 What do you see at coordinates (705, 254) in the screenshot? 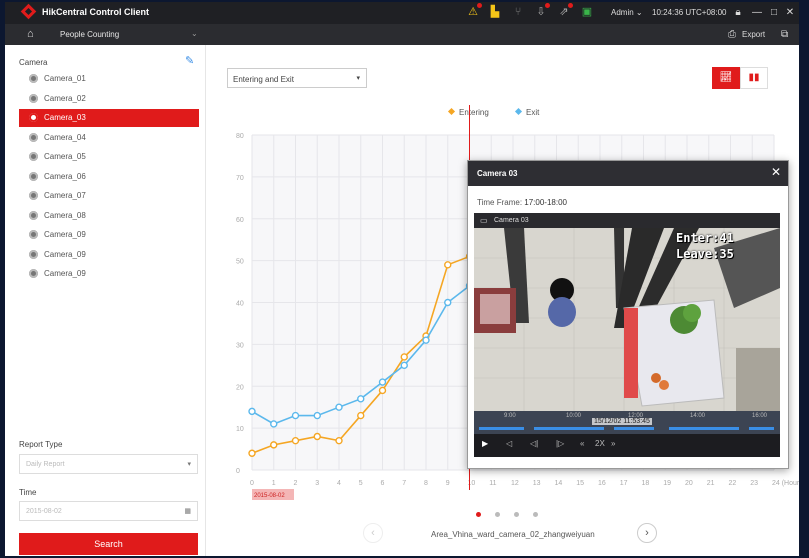
I see `leave-count: Leave:35` at bounding box center [705, 254].